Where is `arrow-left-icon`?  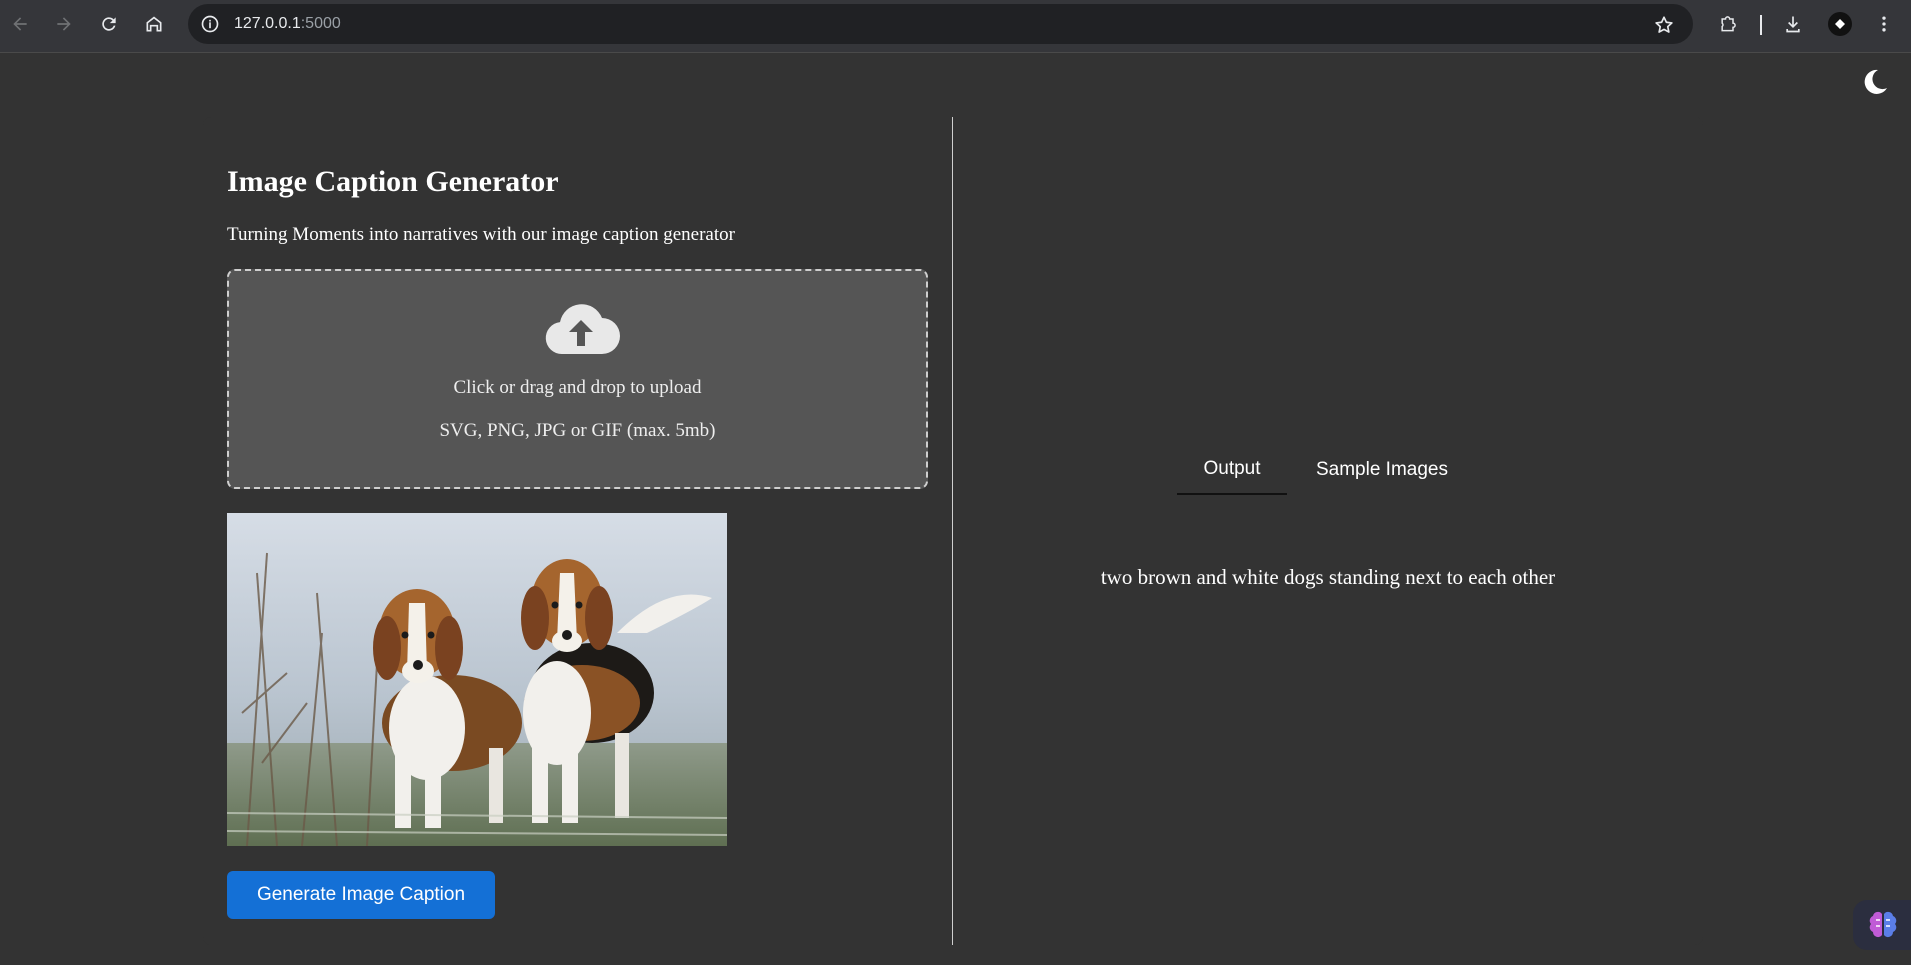 arrow-left-icon is located at coordinates (20, 24).